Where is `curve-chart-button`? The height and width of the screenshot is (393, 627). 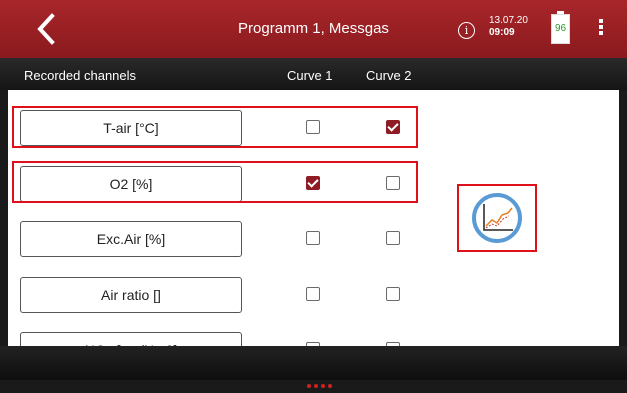 curve-chart-button is located at coordinates (497, 218).